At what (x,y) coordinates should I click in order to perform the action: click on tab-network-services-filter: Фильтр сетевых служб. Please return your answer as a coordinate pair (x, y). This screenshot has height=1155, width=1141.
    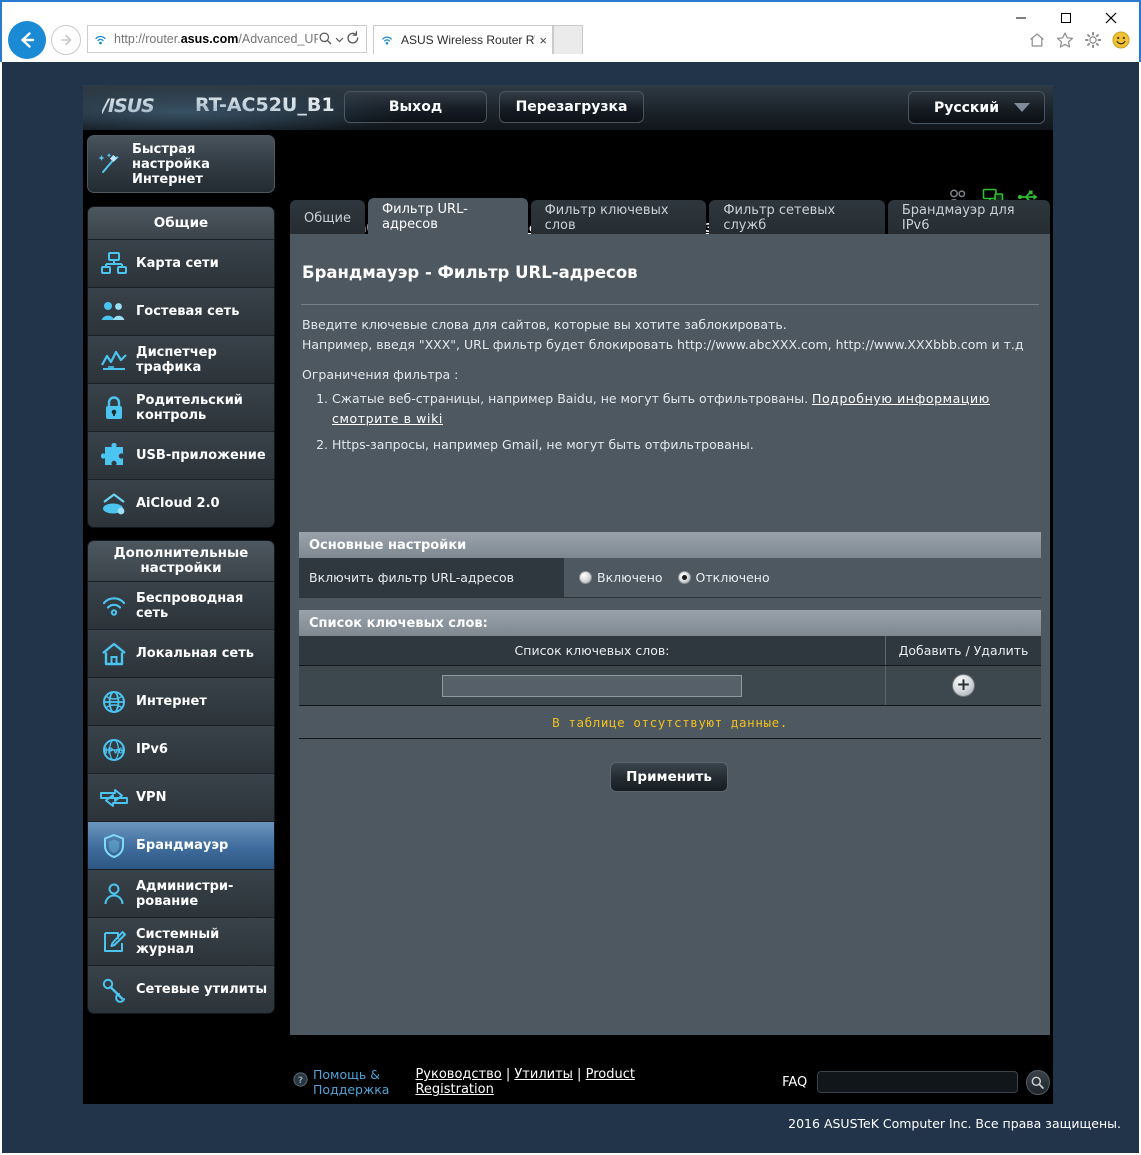
    Looking at the image, I should click on (797, 218).